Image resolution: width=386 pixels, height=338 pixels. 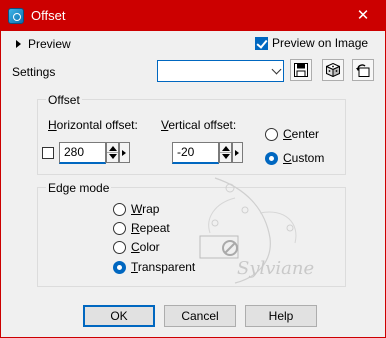 What do you see at coordinates (145, 247) in the screenshot?
I see `color-label: Color` at bounding box center [145, 247].